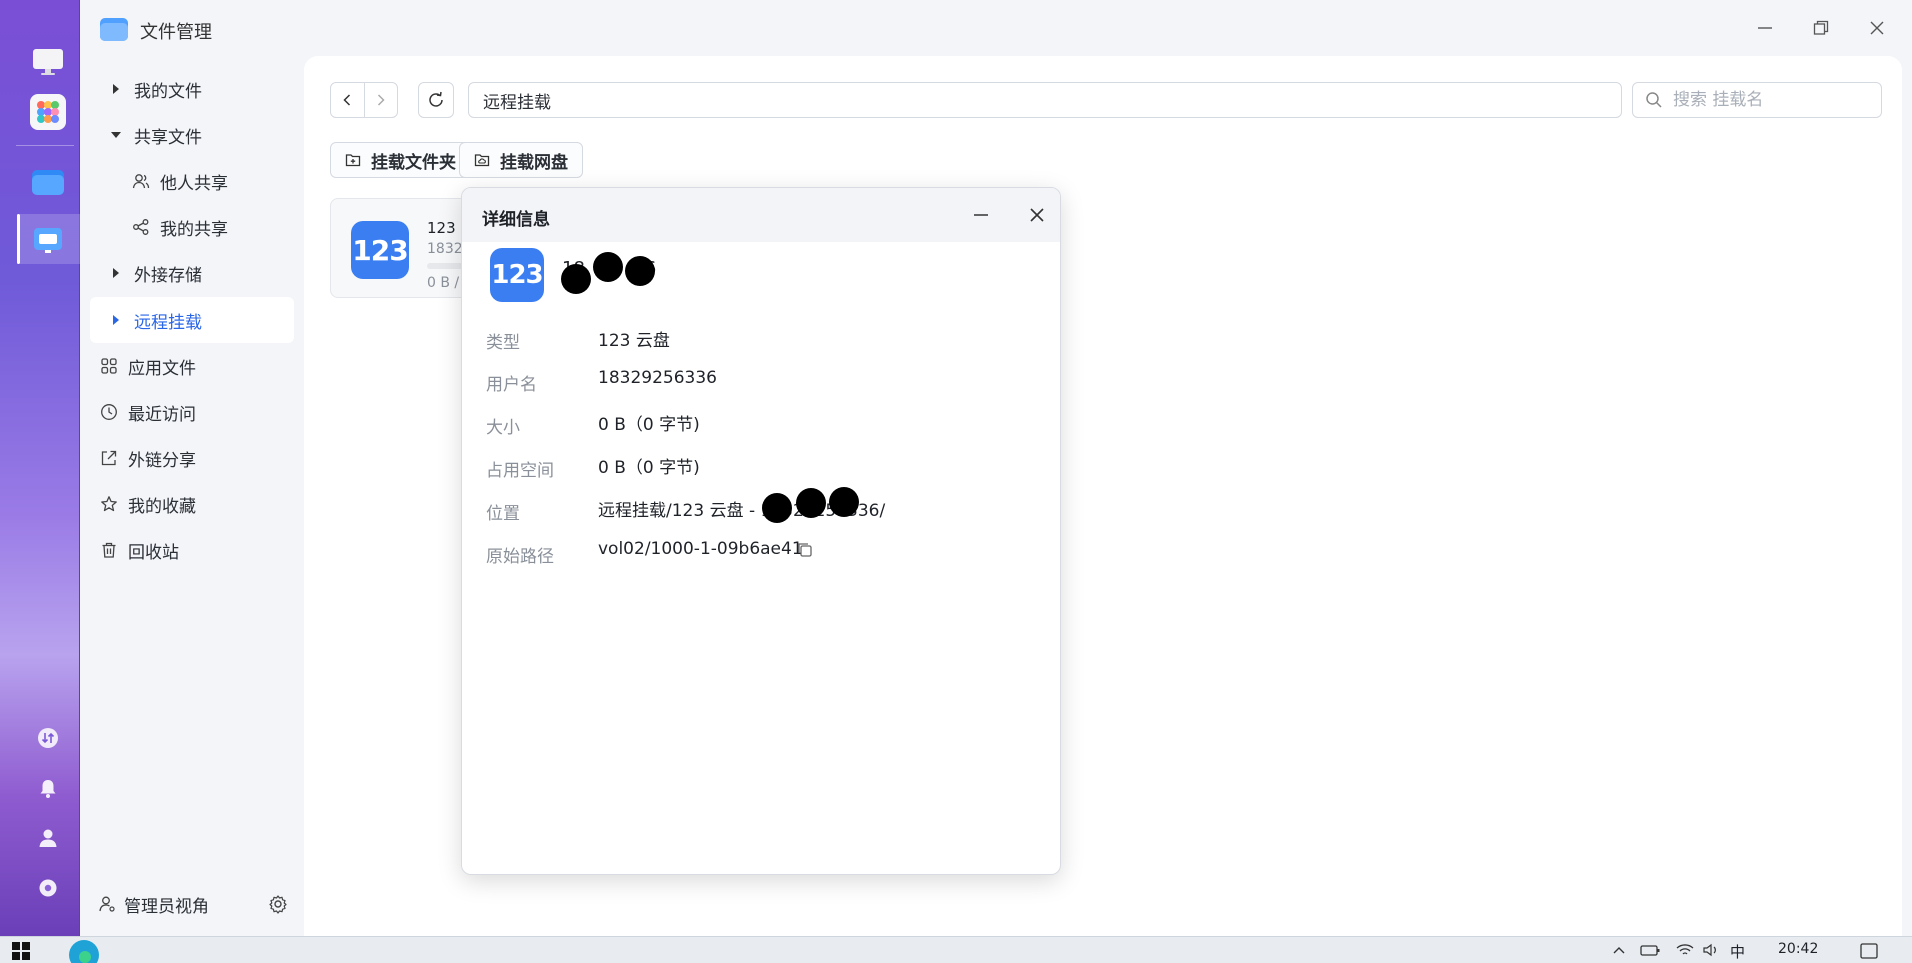 The width and height of the screenshot is (1912, 963). Describe the element at coordinates (48, 112) in the screenshot. I see `app-center-icon` at that location.